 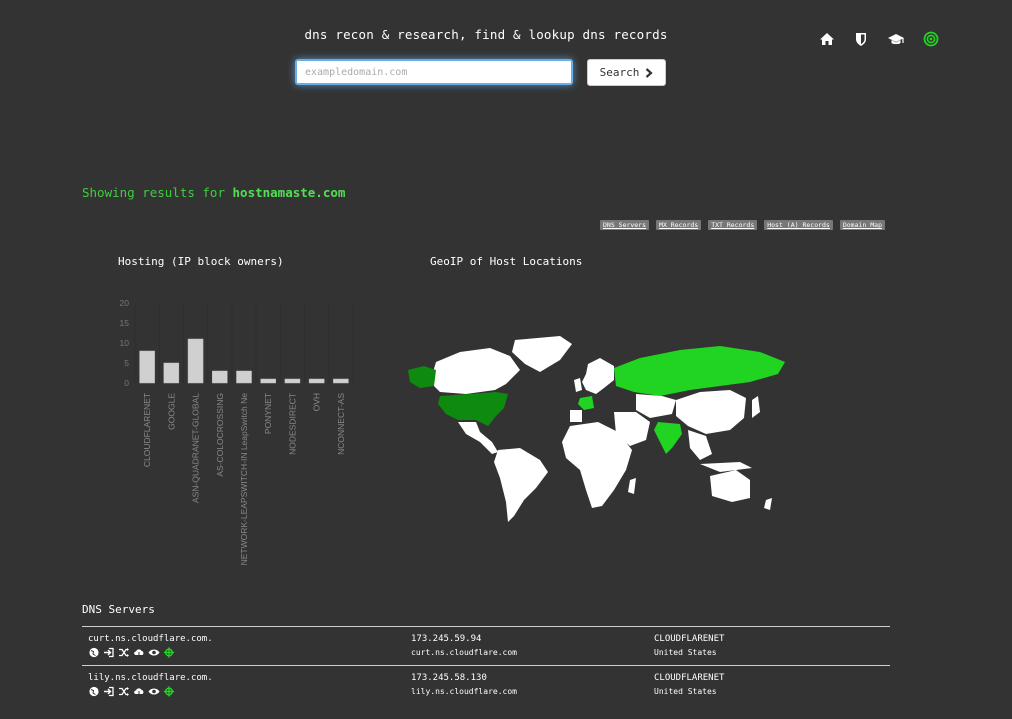 I want to click on dns-host: curt.ns.cloudflare.com., so click(x=150, y=639).